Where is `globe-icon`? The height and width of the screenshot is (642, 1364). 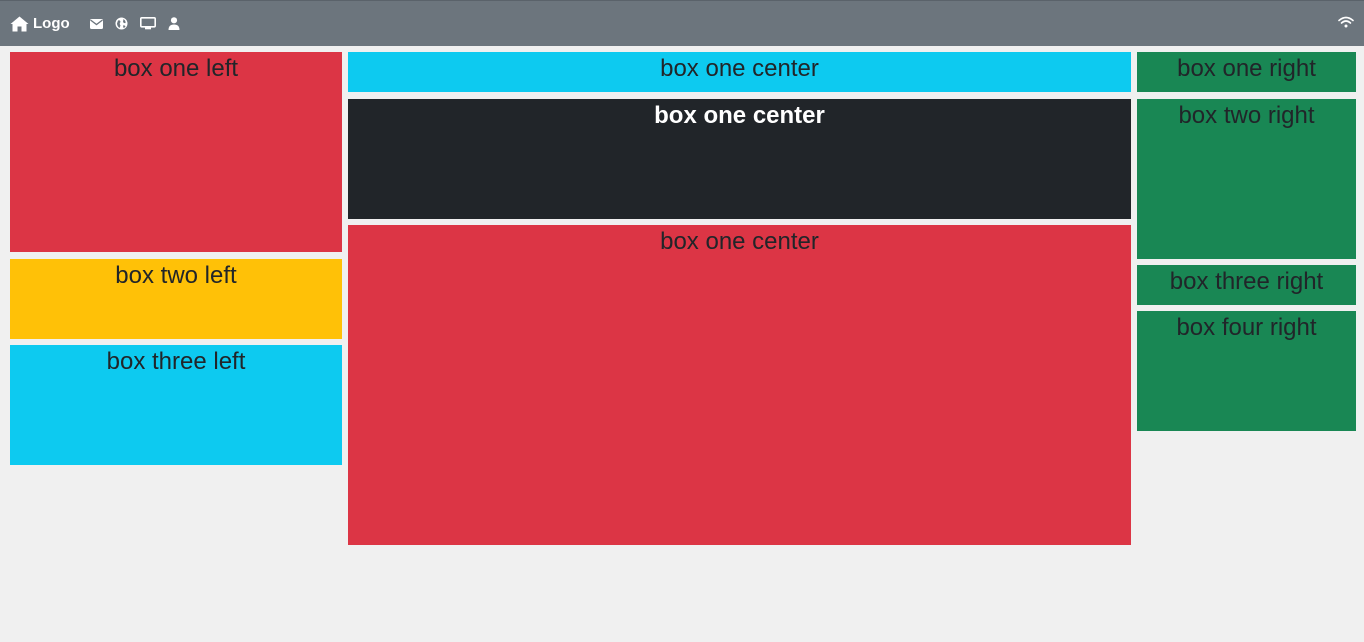
globe-icon is located at coordinates (121, 23).